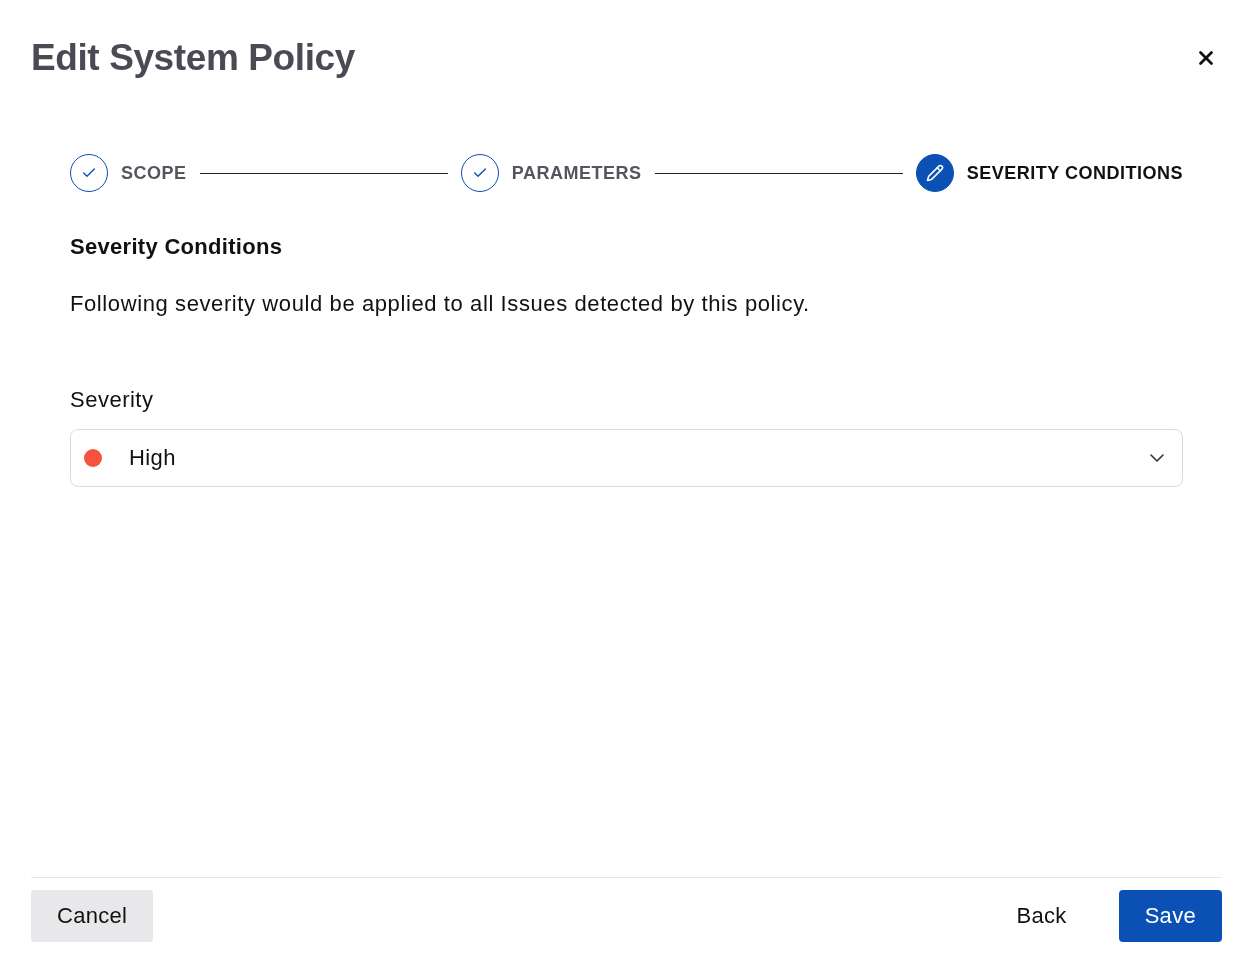  Describe the element at coordinates (92, 916) in the screenshot. I see `cancel-button: Cancel` at that location.